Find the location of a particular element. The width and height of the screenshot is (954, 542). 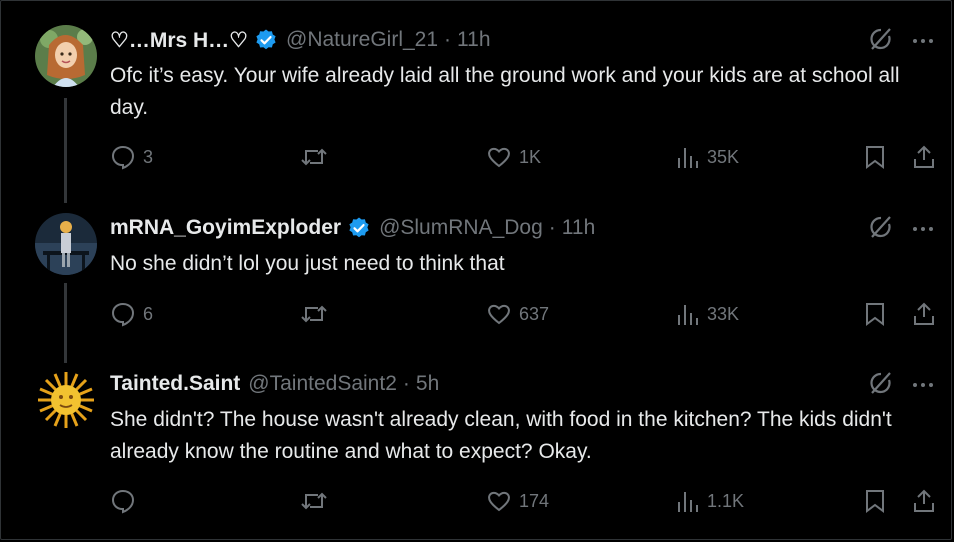

reply-button: 6 is located at coordinates (131, 314).